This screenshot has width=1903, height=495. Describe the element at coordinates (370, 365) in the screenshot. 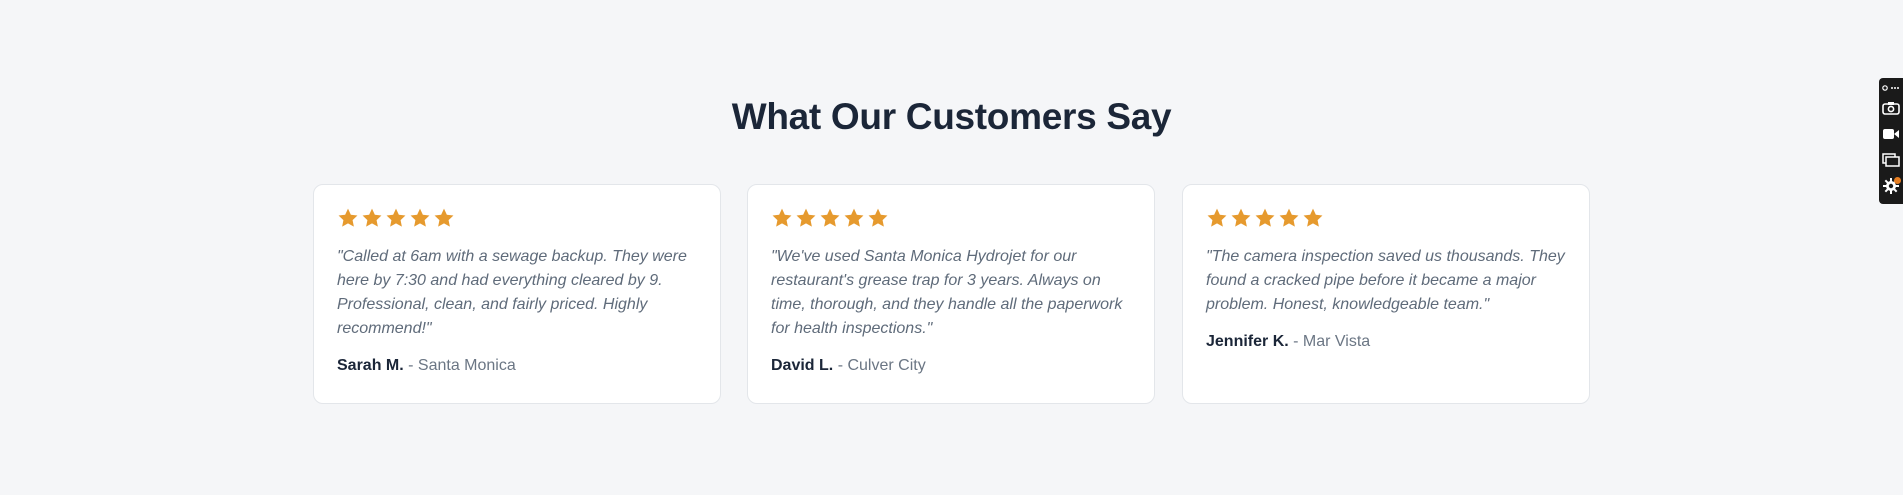

I see `author-name: Sarah M.` at that location.